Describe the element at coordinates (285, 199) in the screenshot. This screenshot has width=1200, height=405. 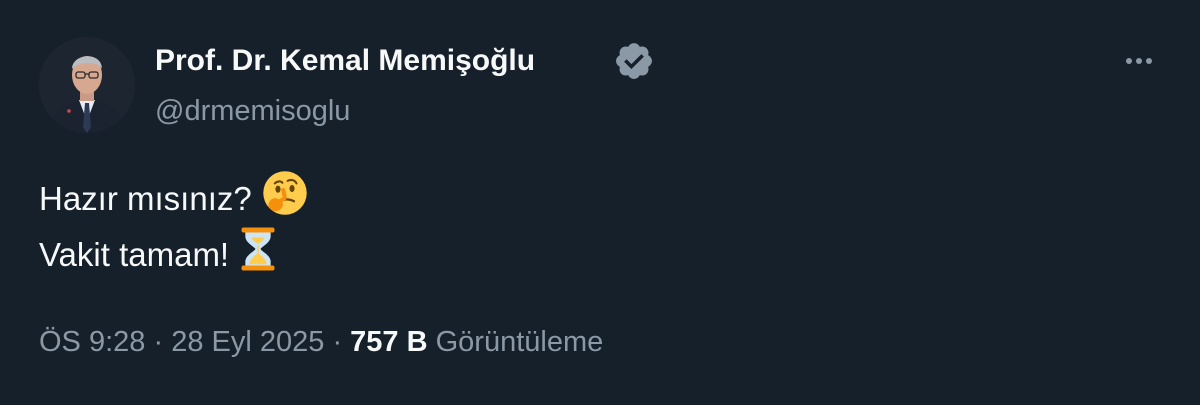
I see `thinking-face-icon` at that location.